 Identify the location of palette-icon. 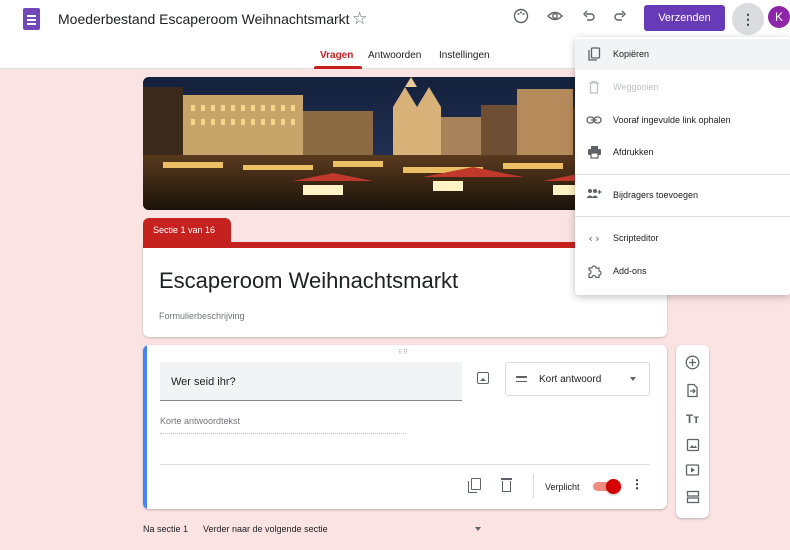
(521, 19).